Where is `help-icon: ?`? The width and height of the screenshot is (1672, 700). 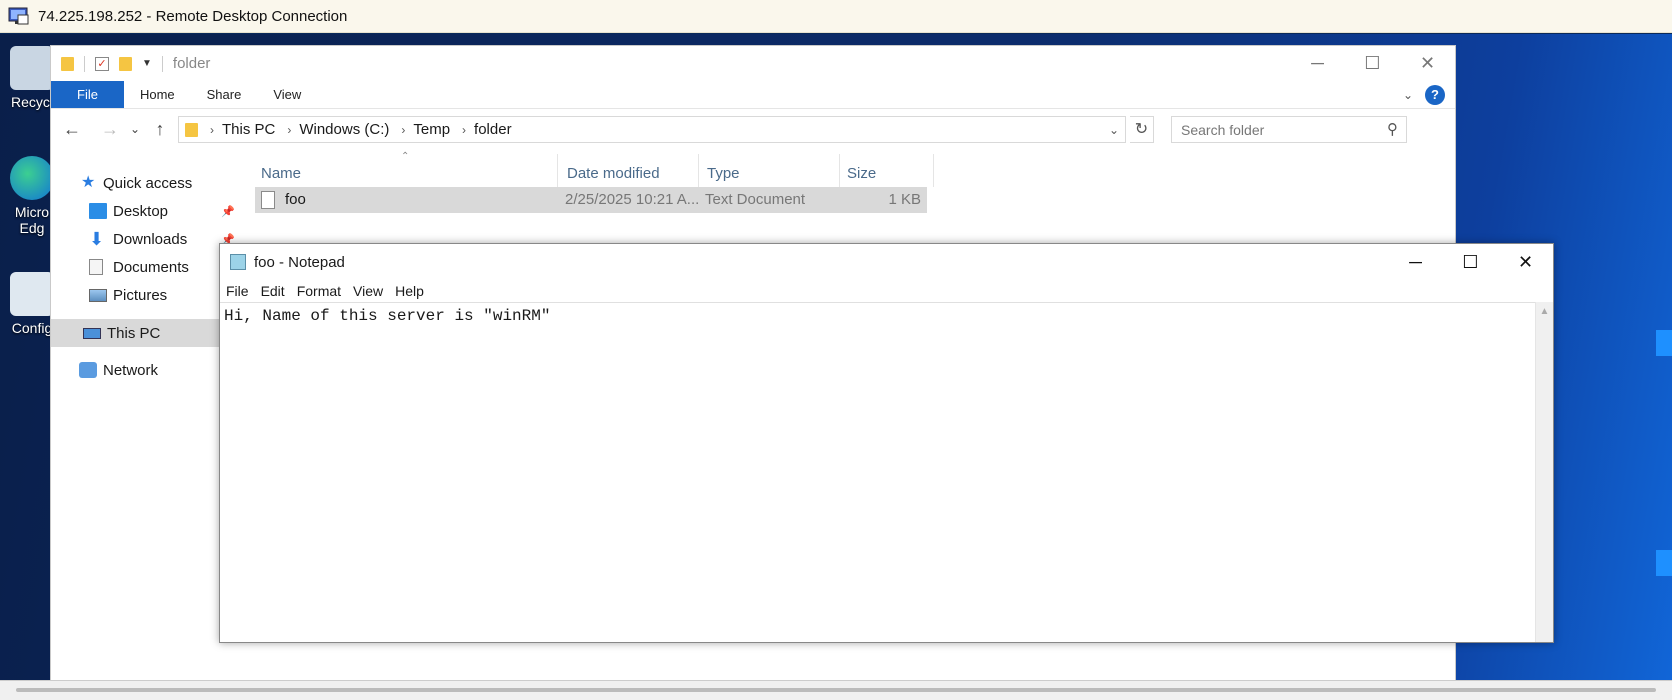
help-icon: ? is located at coordinates (1435, 95).